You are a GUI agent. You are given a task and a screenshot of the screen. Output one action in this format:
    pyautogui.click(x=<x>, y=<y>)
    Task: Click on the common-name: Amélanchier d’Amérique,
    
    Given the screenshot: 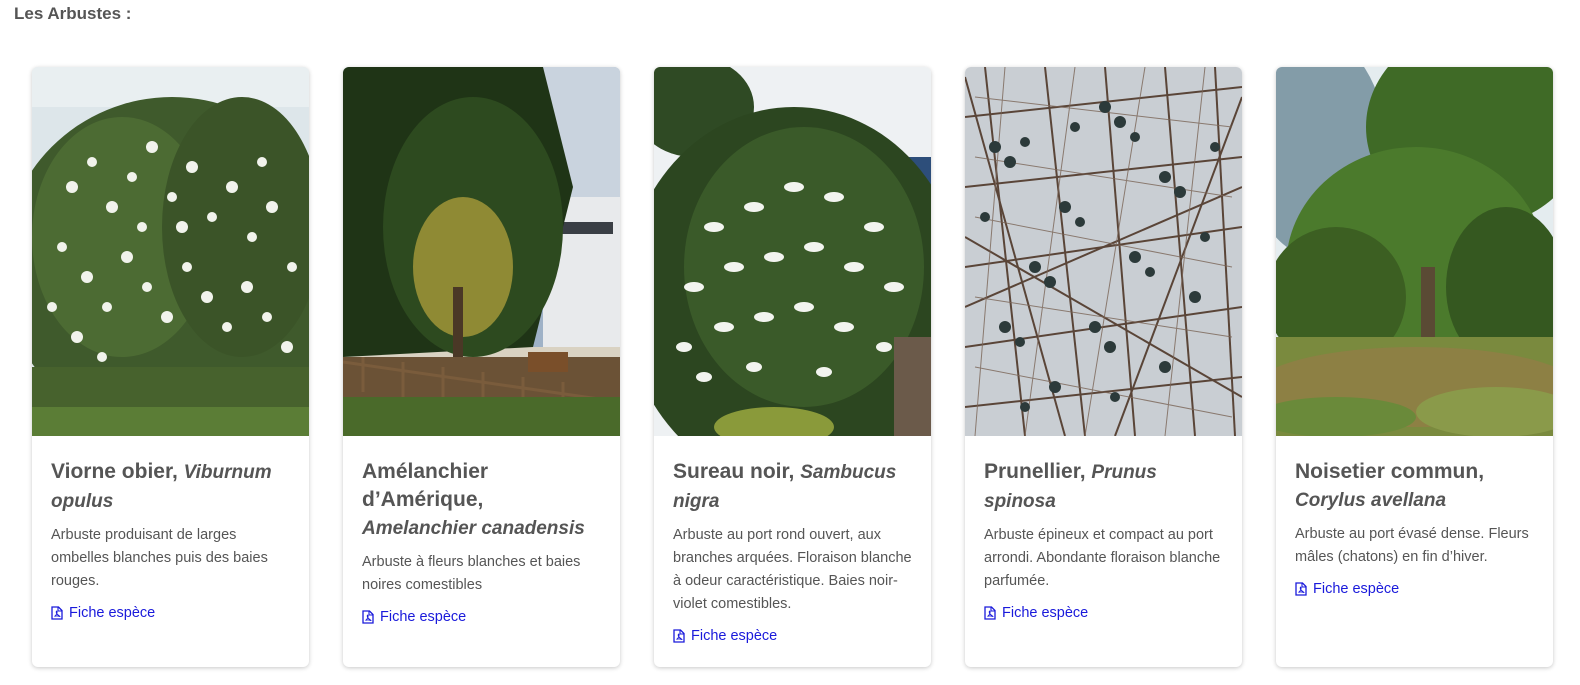 What is the action you would take?
    pyautogui.click(x=425, y=485)
    